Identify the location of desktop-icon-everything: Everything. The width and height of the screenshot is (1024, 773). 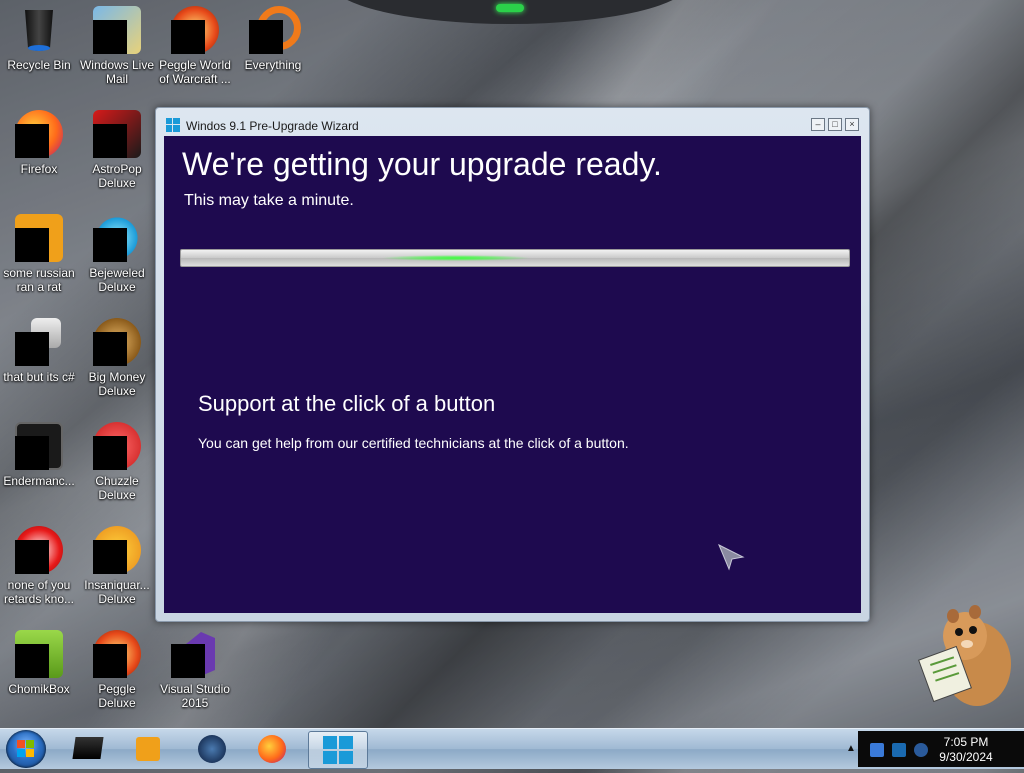
(273, 39).